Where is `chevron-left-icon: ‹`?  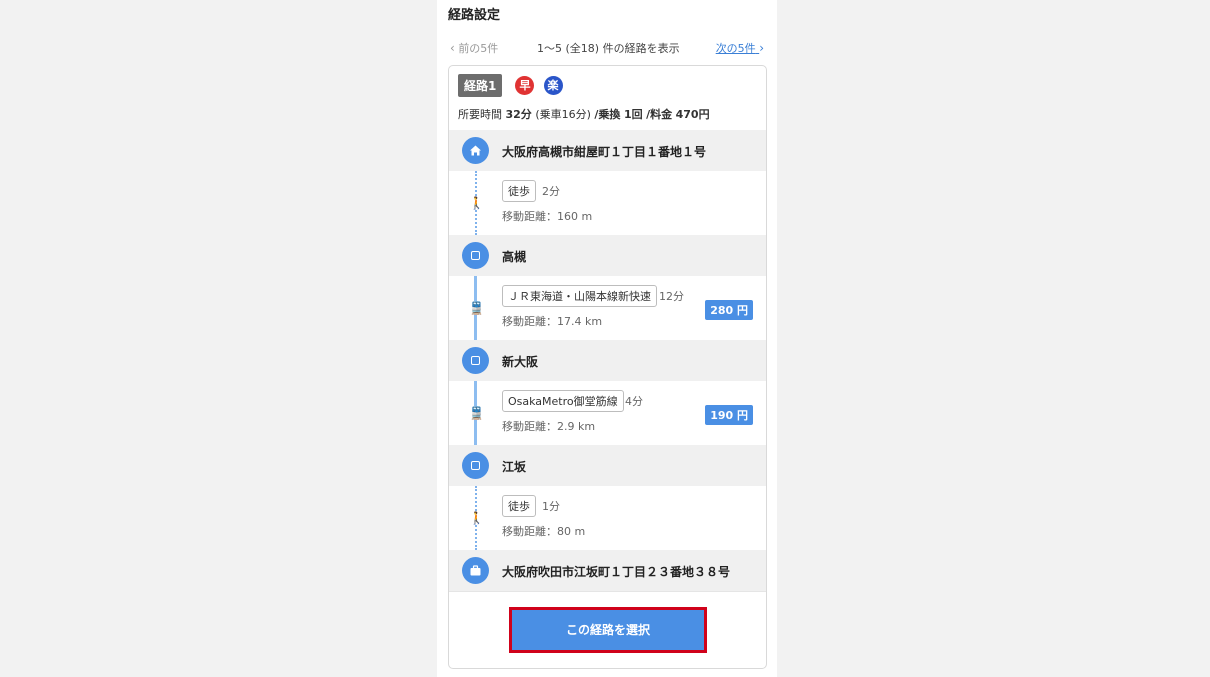
chevron-left-icon: ‹ is located at coordinates (452, 48).